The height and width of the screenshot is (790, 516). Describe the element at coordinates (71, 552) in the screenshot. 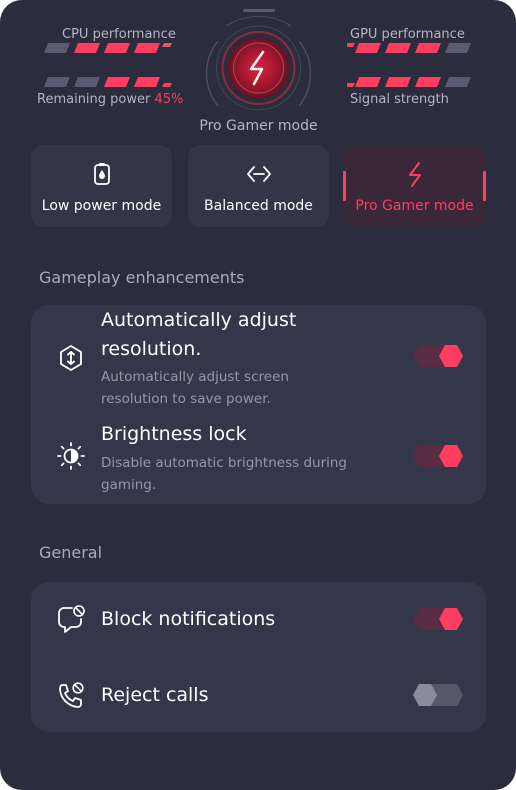

I see `general-section-title: General` at that location.